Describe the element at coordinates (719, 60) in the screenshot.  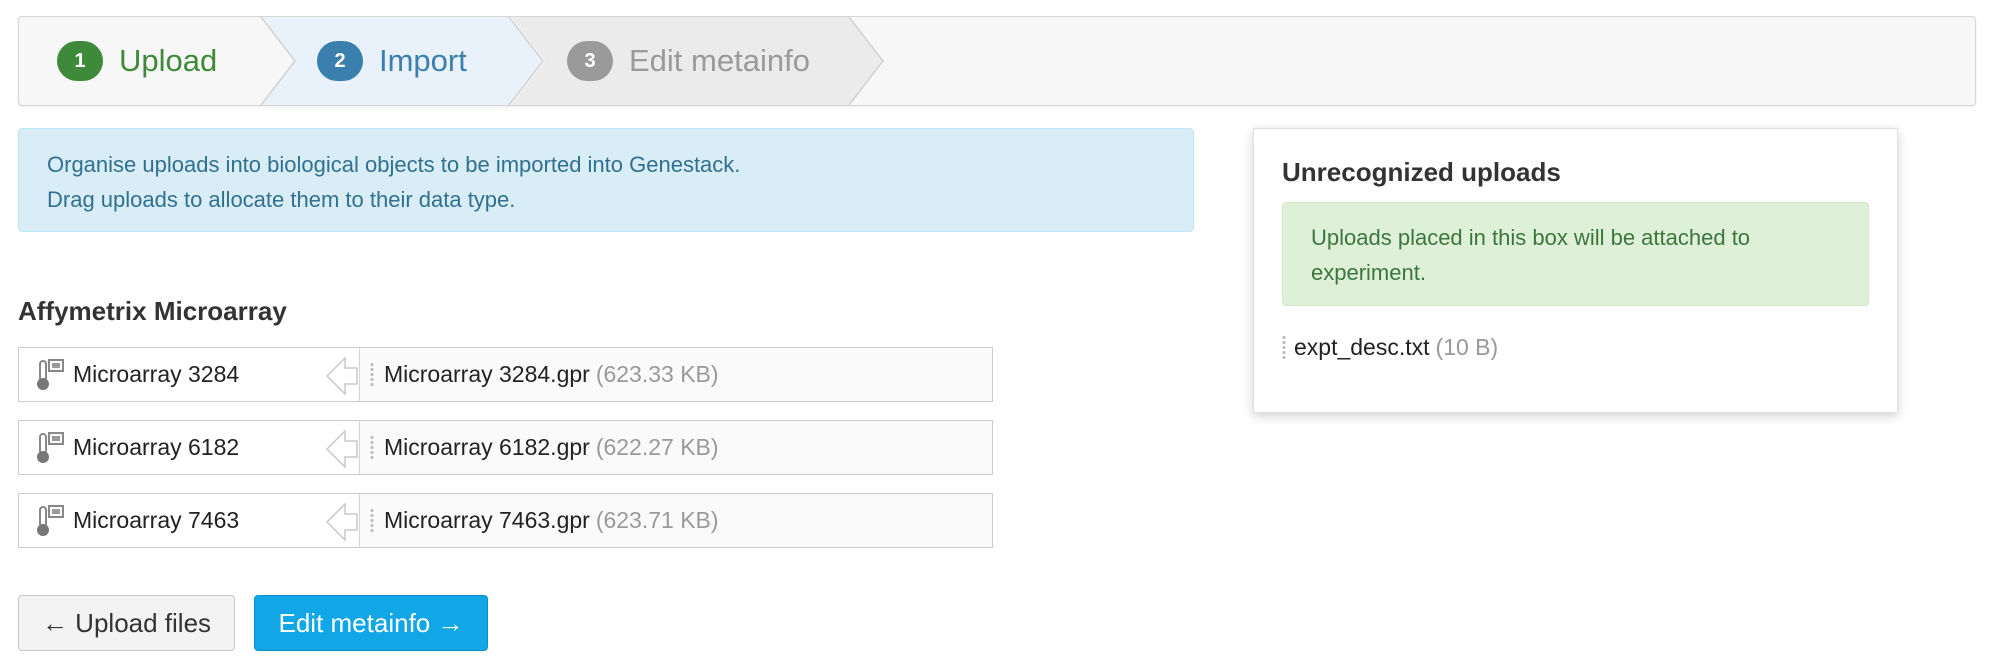
I see `step-label: Edit metainfo` at that location.